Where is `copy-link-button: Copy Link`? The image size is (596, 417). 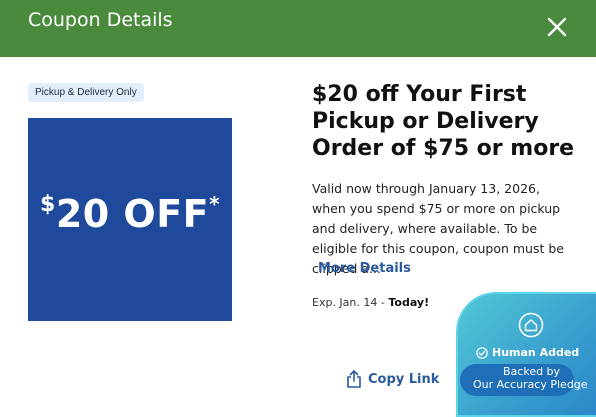
copy-link-button: Copy Link is located at coordinates (392, 379).